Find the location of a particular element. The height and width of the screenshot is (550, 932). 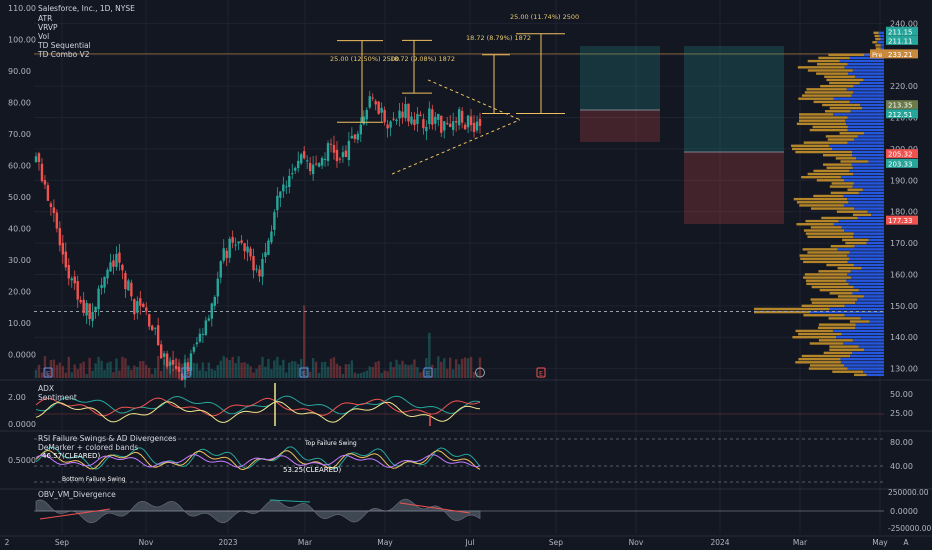

x-tick-label: Nov is located at coordinates (146, 542).